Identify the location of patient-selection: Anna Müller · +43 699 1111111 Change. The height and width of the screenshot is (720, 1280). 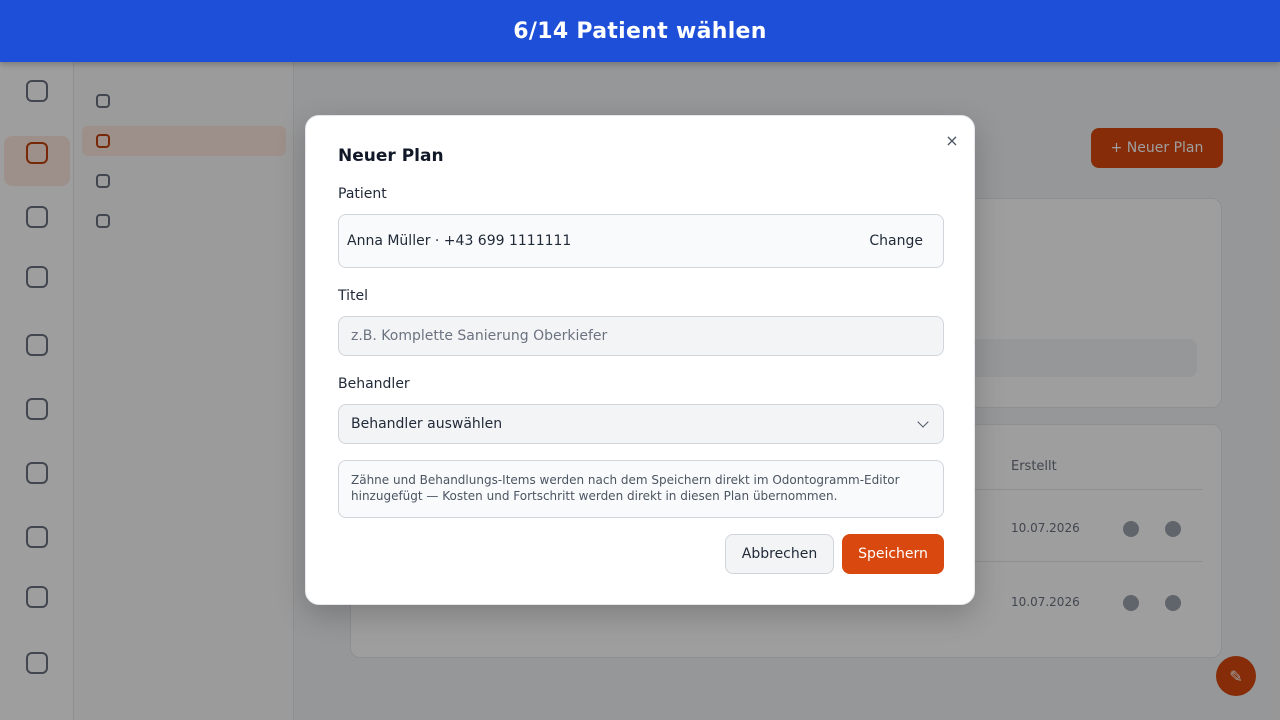
(641, 241).